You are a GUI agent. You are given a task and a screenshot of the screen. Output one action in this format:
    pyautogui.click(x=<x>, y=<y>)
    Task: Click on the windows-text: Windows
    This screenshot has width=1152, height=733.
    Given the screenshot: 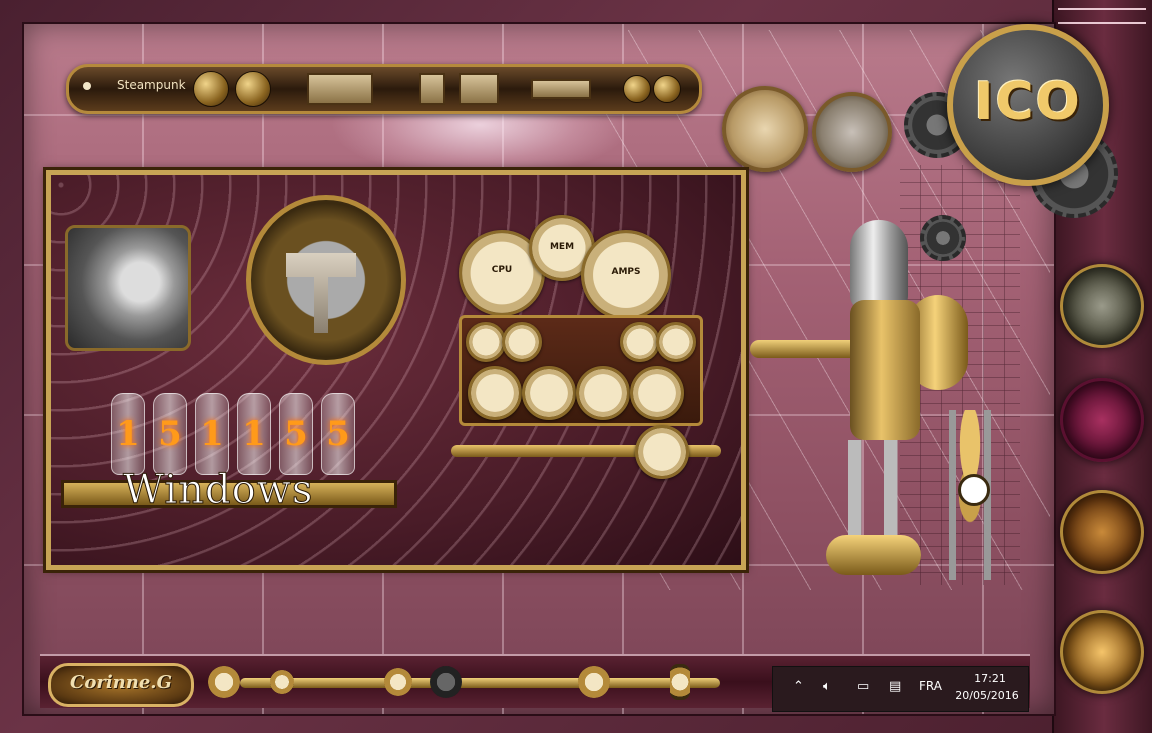 What is the action you would take?
    pyautogui.click(x=218, y=490)
    